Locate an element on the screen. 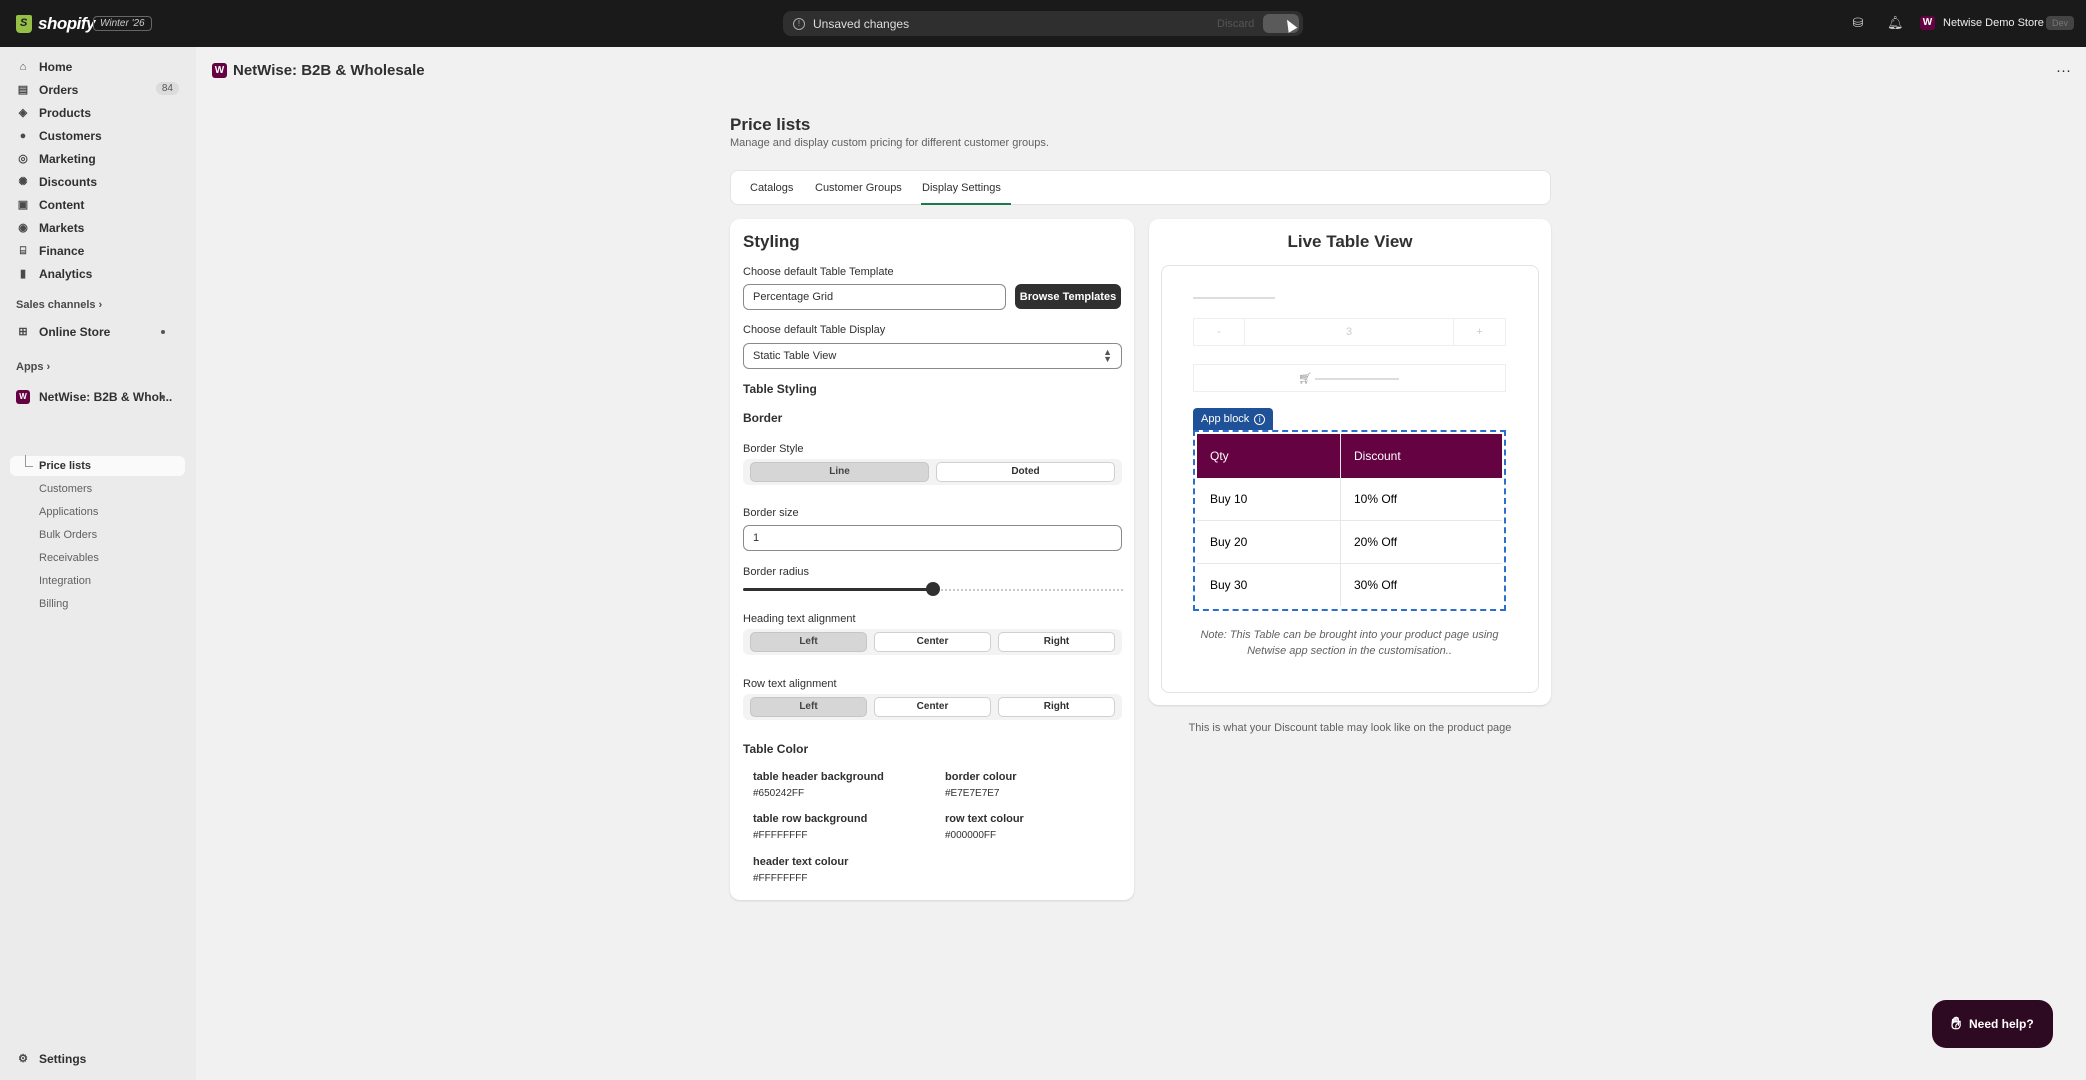  table-row: Buy 20 20% Off is located at coordinates (1349, 542).